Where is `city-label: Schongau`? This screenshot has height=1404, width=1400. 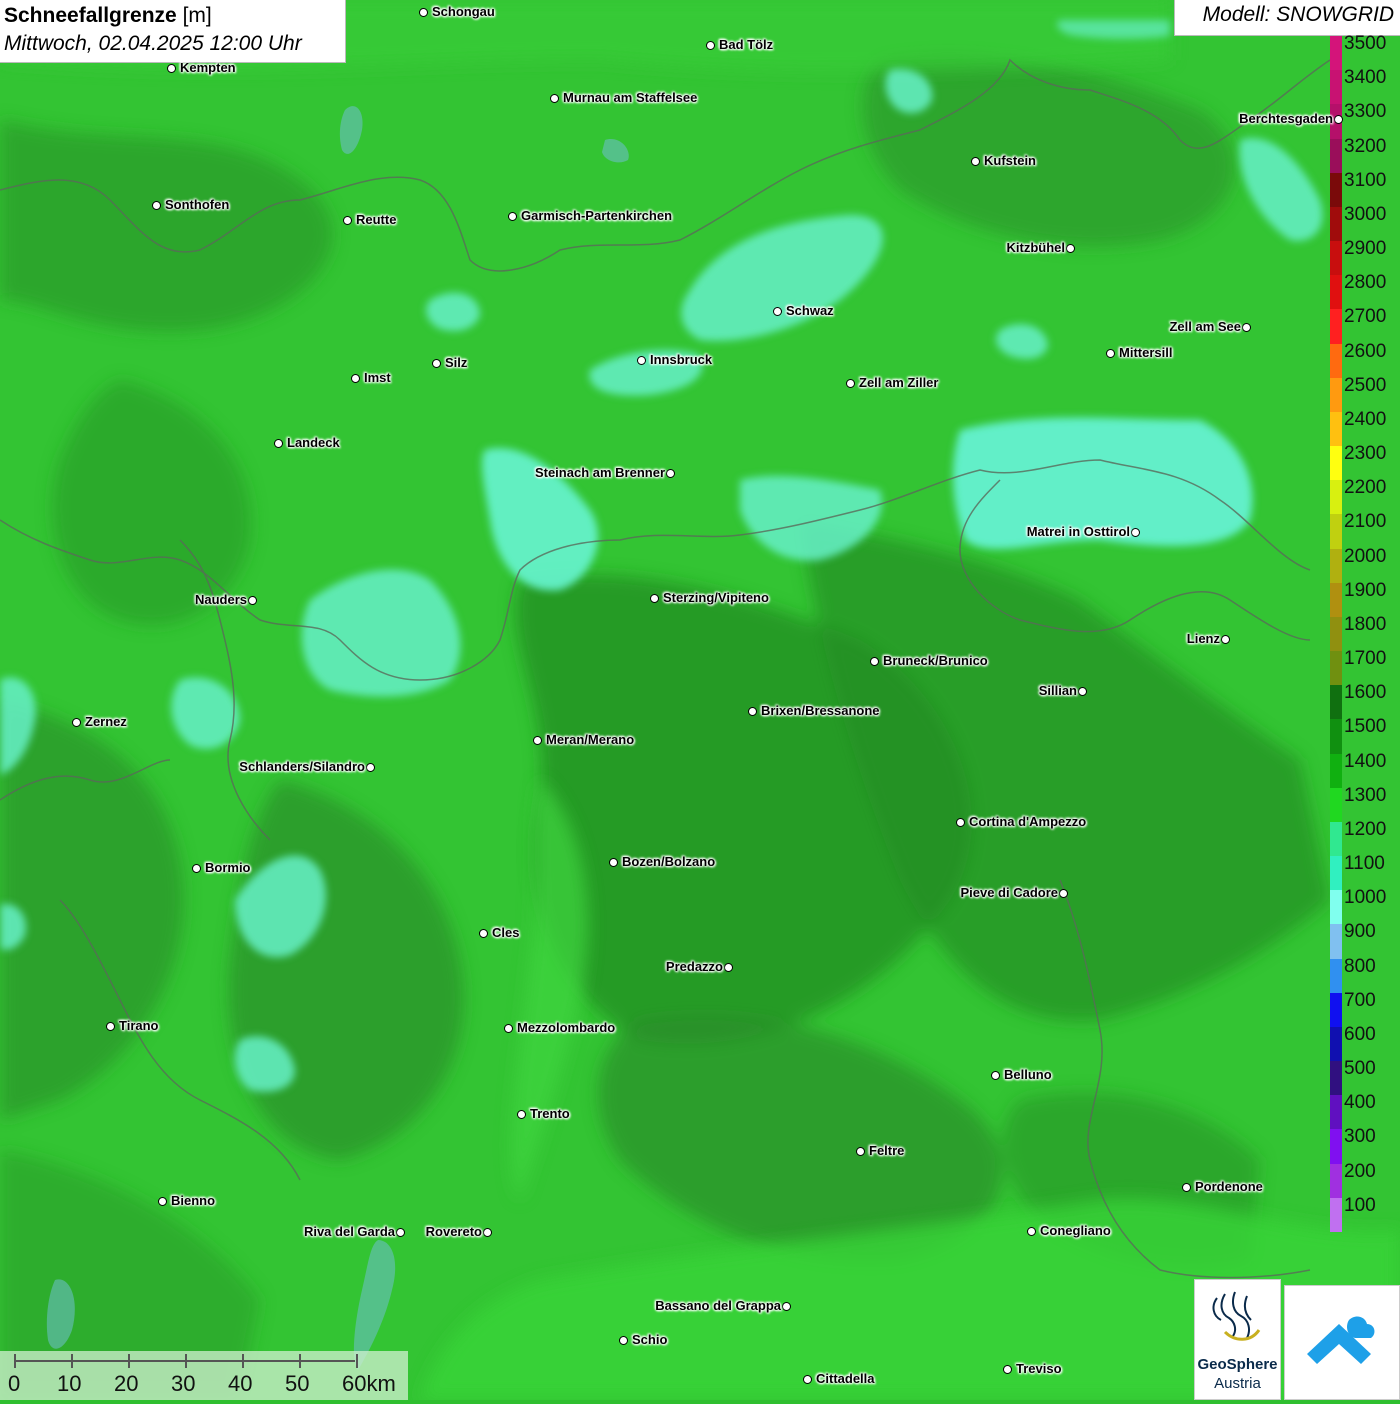 city-label: Schongau is located at coordinates (463, 11).